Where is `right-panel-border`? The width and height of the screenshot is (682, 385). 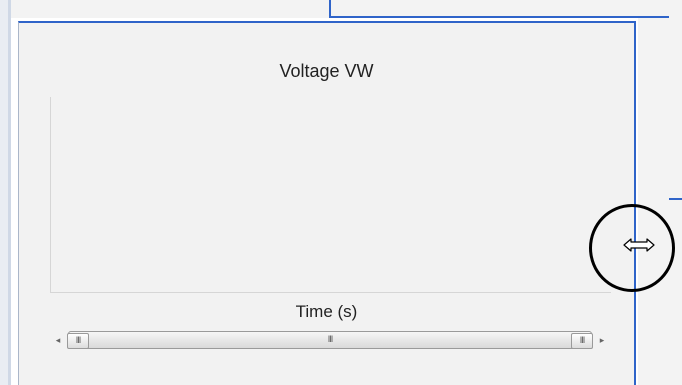 right-panel-border is located at coordinates (675, 199).